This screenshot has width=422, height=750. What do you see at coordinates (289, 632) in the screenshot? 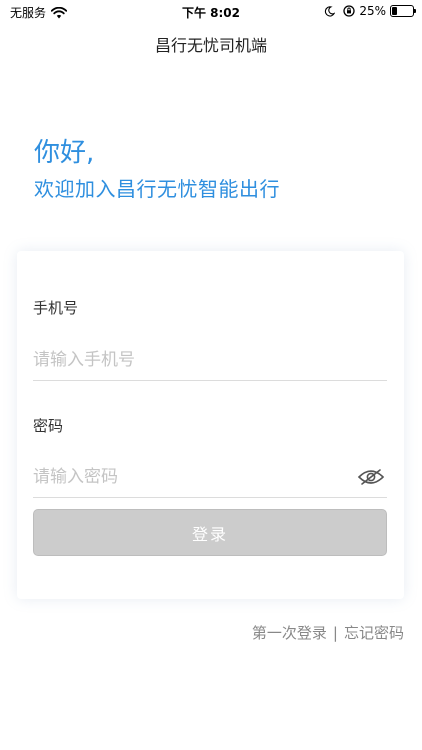
I see `first-login-link: 第一次登录` at bounding box center [289, 632].